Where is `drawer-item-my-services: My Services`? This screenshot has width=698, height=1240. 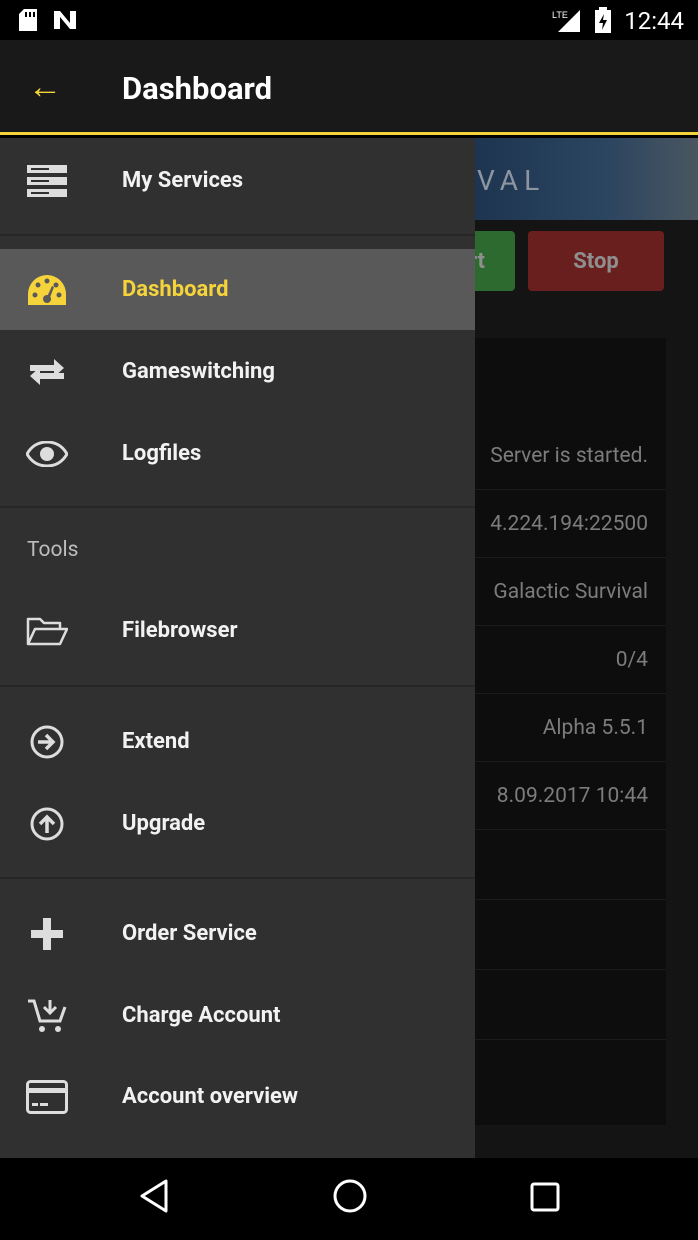
drawer-item-my-services: My Services is located at coordinates (237, 180).